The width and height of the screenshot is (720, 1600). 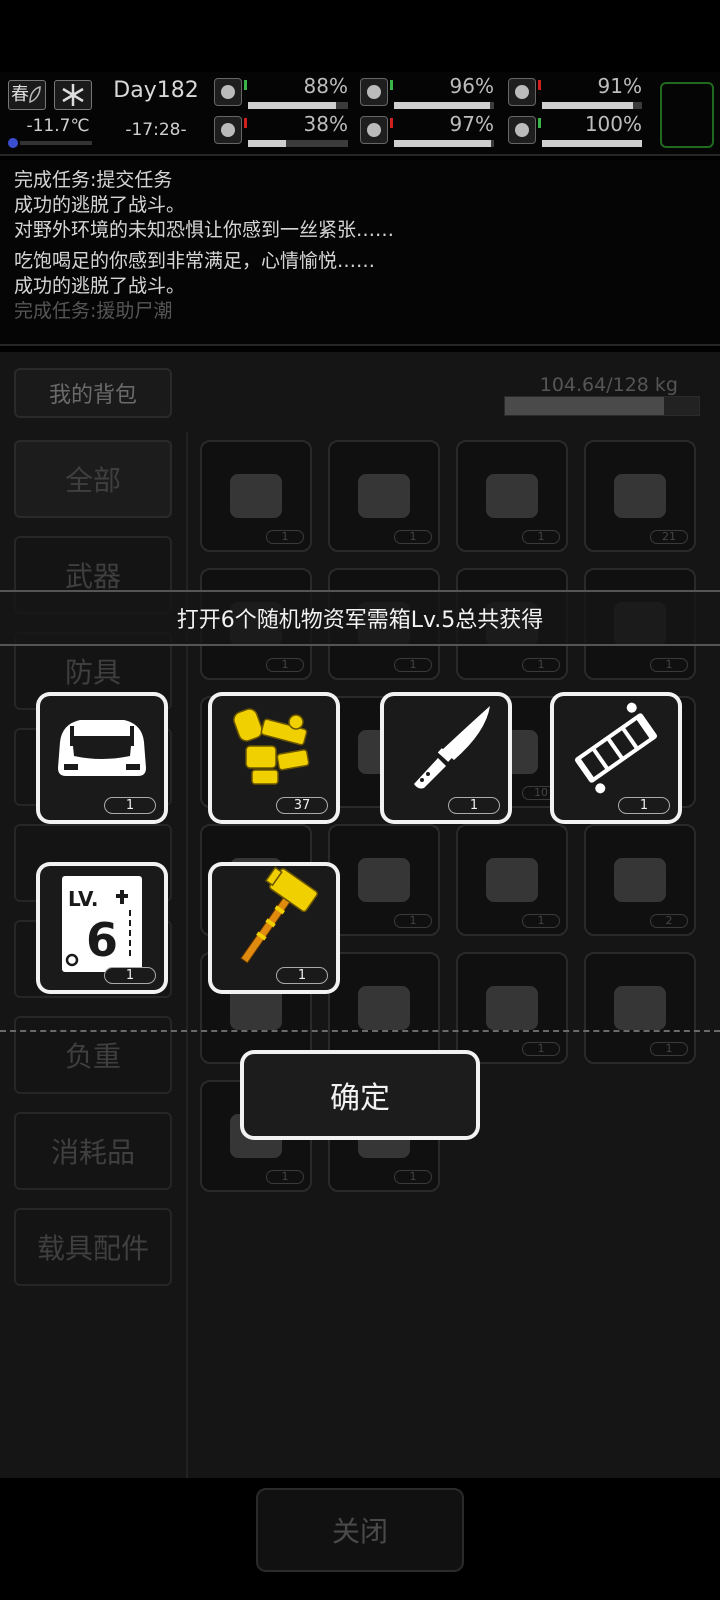 I want to click on heart-icon, so click(x=522, y=130).